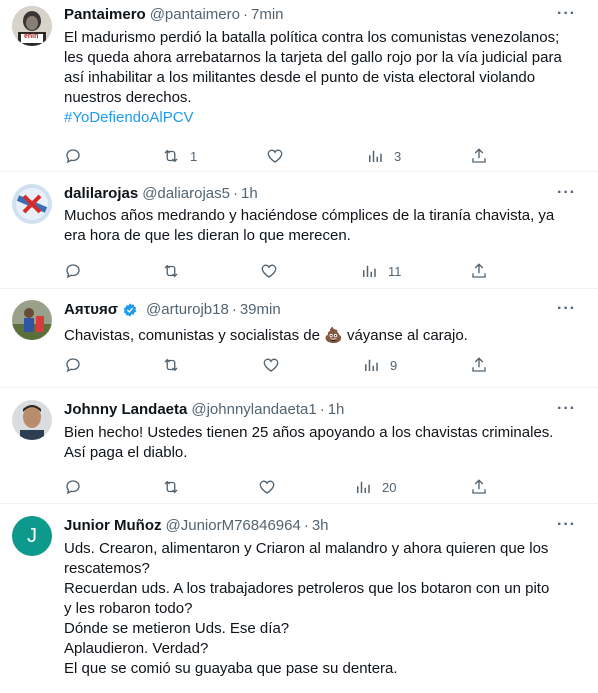 Image resolution: width=598 pixels, height=693 pixels. What do you see at coordinates (389, 487) in the screenshot?
I see `views-count: 20` at bounding box center [389, 487].